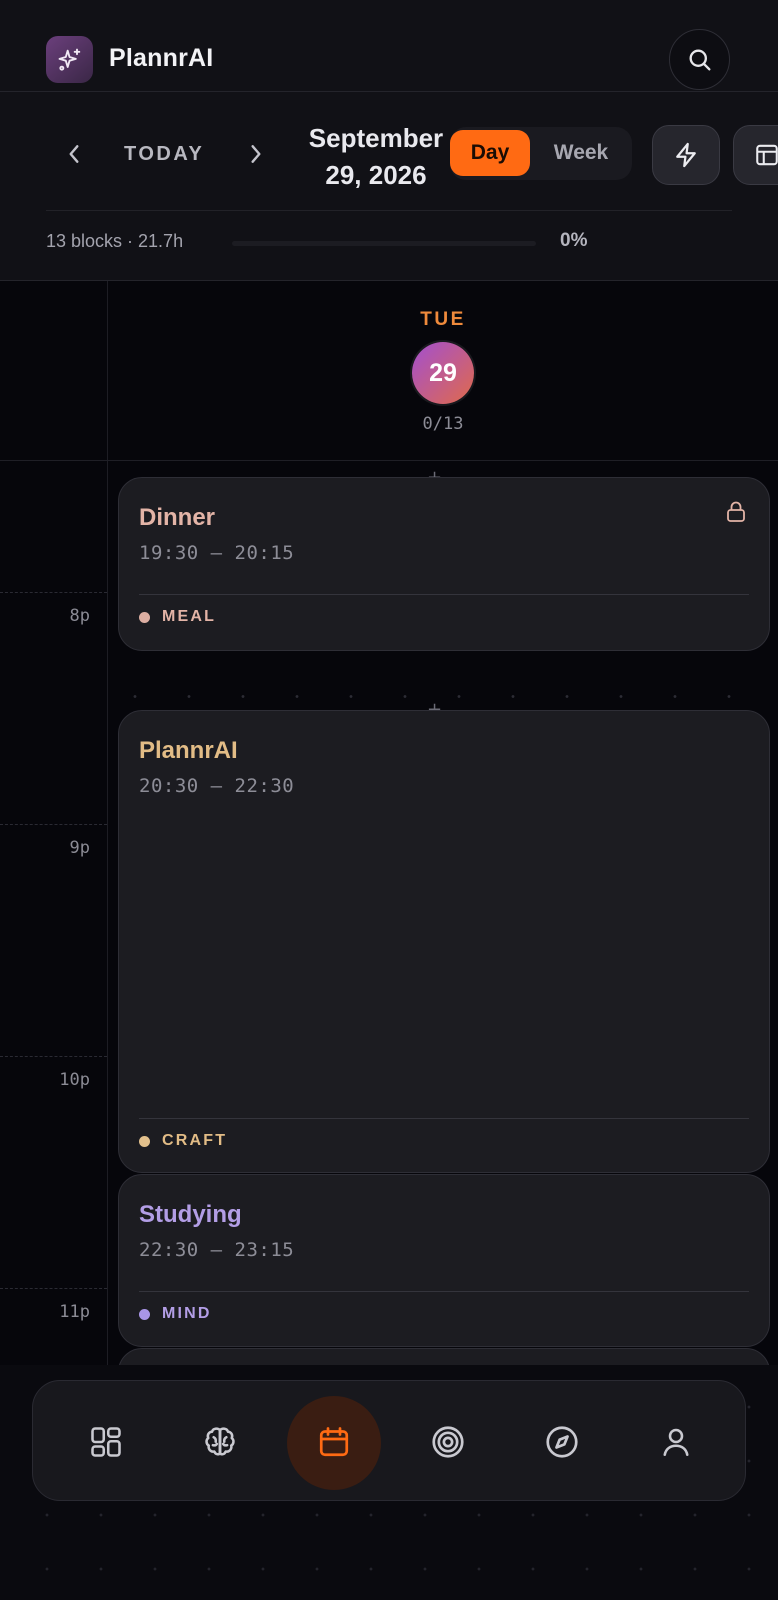 This screenshot has width=778, height=1600. What do you see at coordinates (574, 240) in the screenshot?
I see `progress-percent: 0%` at bounding box center [574, 240].